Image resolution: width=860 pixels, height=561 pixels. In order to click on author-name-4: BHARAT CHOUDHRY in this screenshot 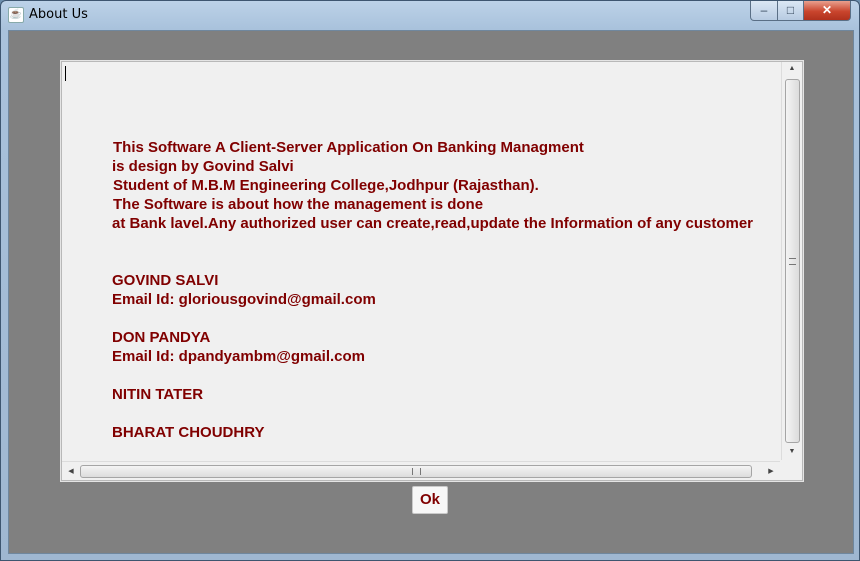, I will do `click(188, 432)`.